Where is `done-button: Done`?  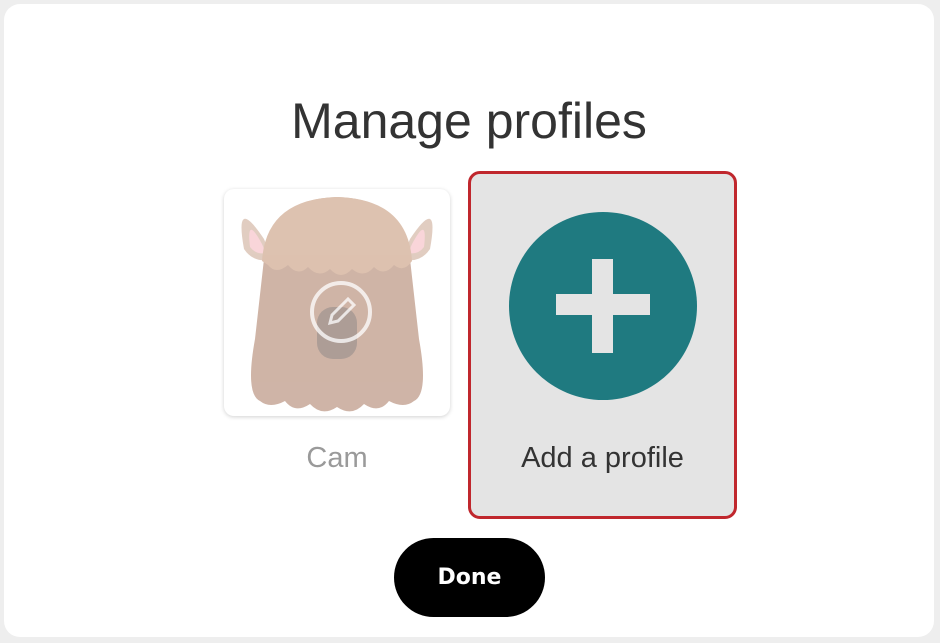
done-button: Done is located at coordinates (469, 577).